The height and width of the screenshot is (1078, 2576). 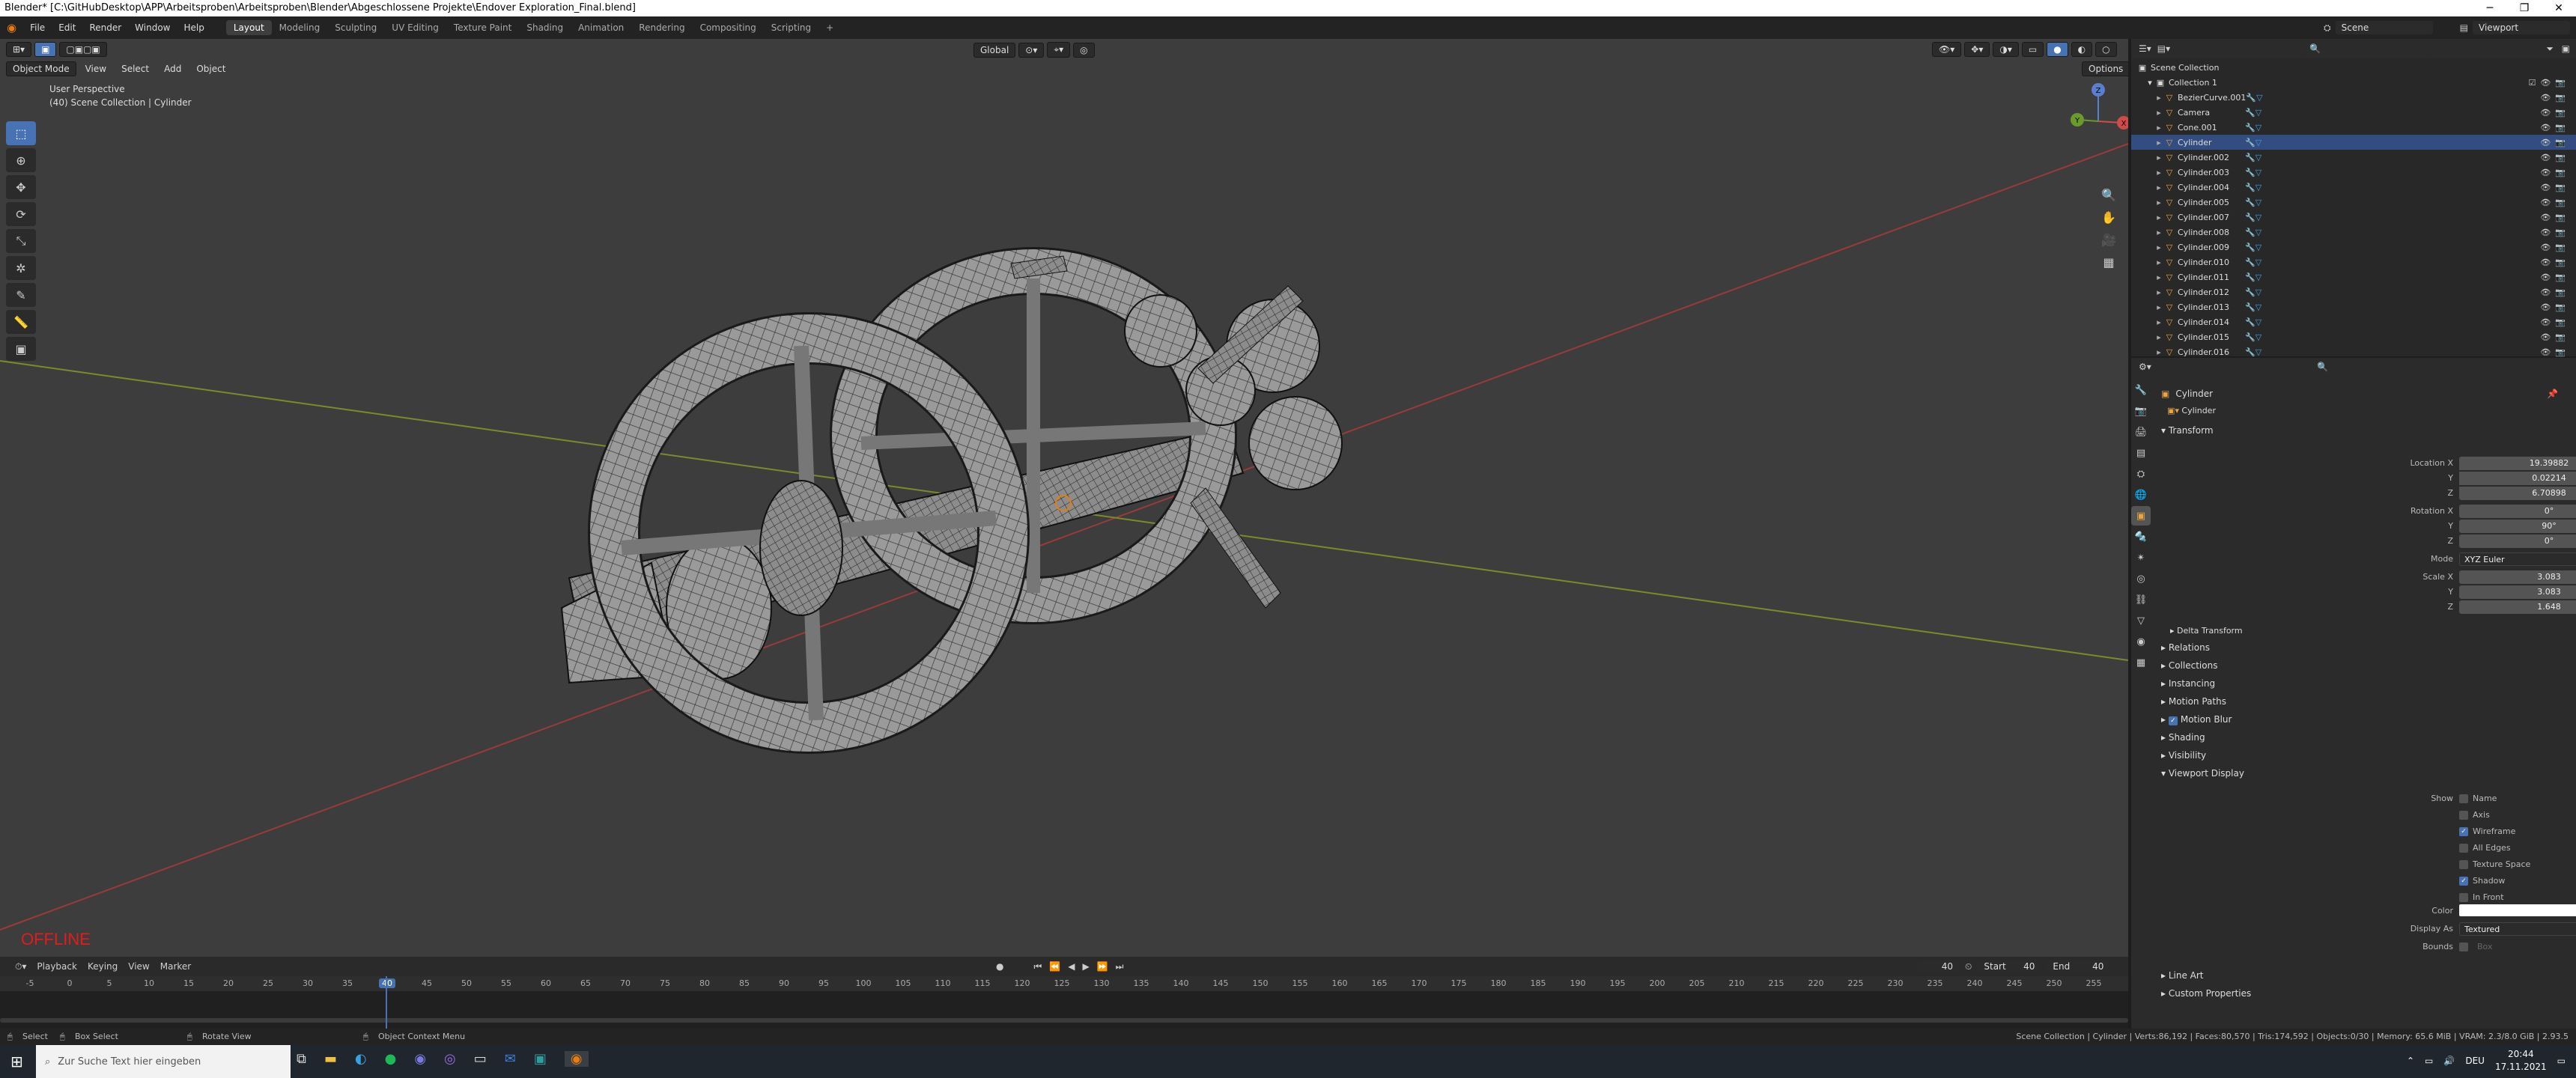 What do you see at coordinates (21, 322) in the screenshot?
I see `measure-icon: 📏` at bounding box center [21, 322].